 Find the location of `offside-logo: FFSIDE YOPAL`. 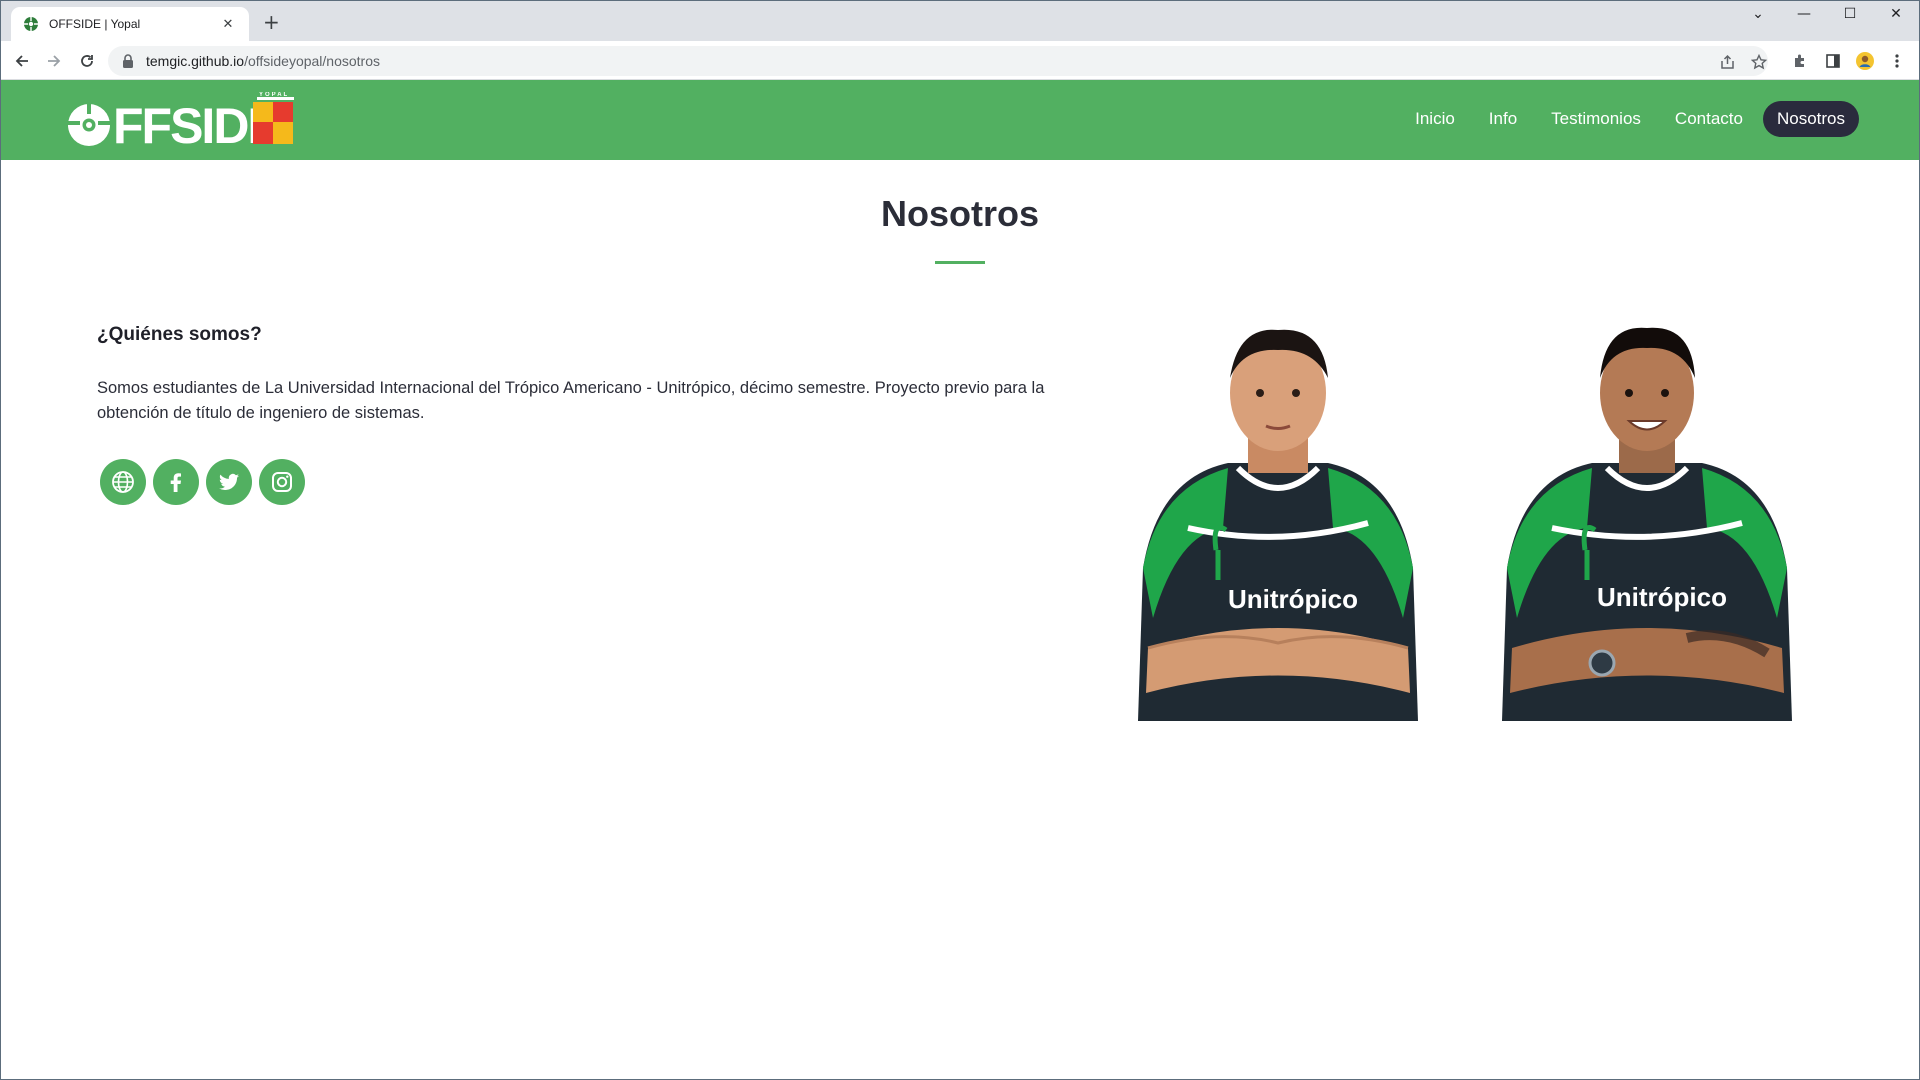

offside-logo: FFSIDE YOPAL is located at coordinates (182, 123).